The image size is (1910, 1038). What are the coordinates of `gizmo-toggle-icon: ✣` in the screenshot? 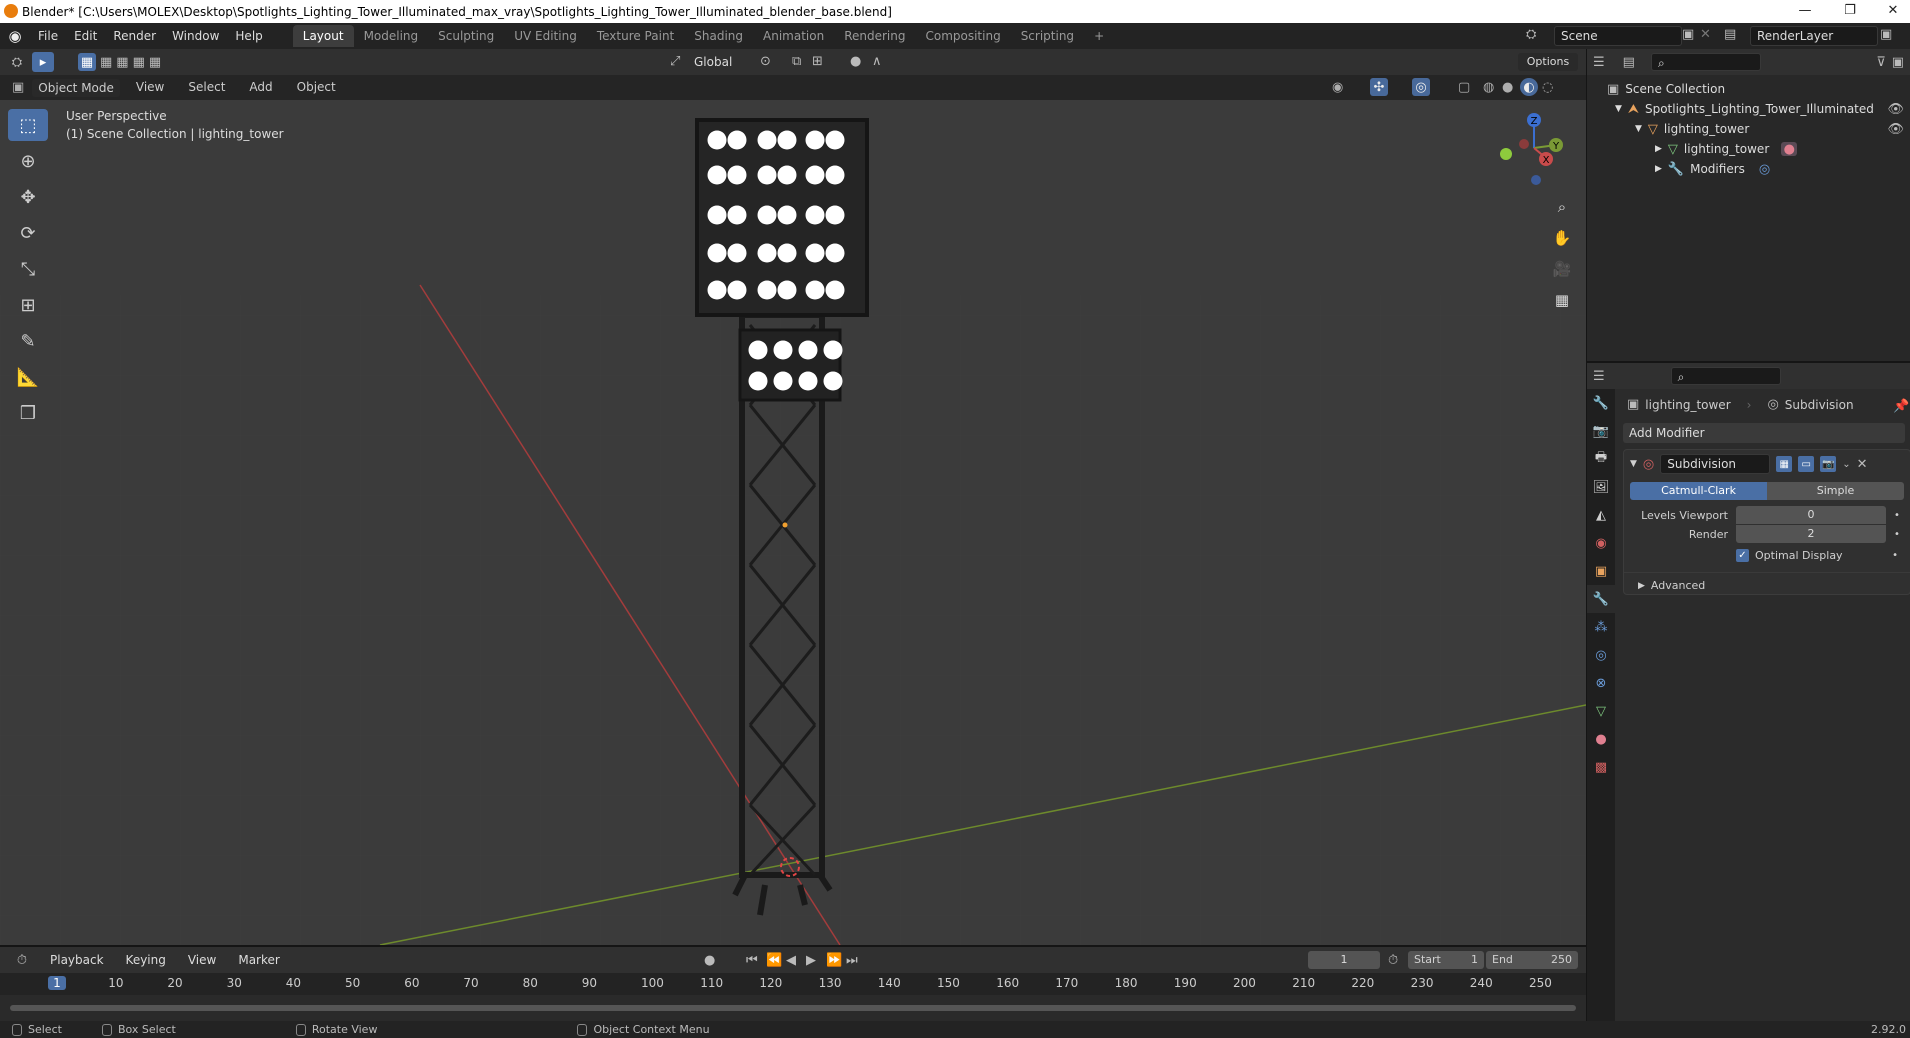 It's located at (1379, 87).